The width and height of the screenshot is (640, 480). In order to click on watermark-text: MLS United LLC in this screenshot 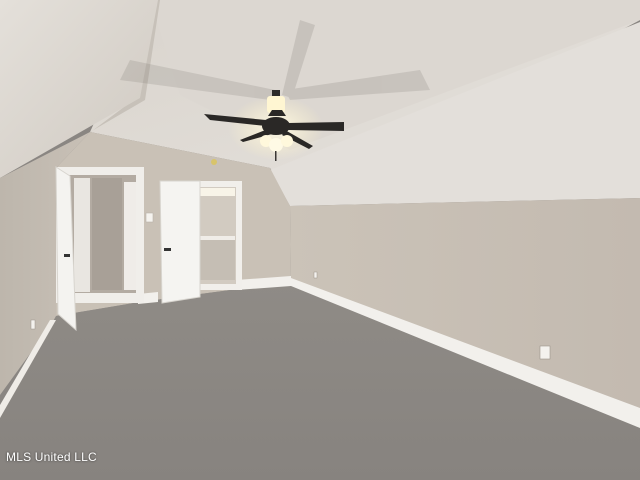, I will do `click(51, 457)`.